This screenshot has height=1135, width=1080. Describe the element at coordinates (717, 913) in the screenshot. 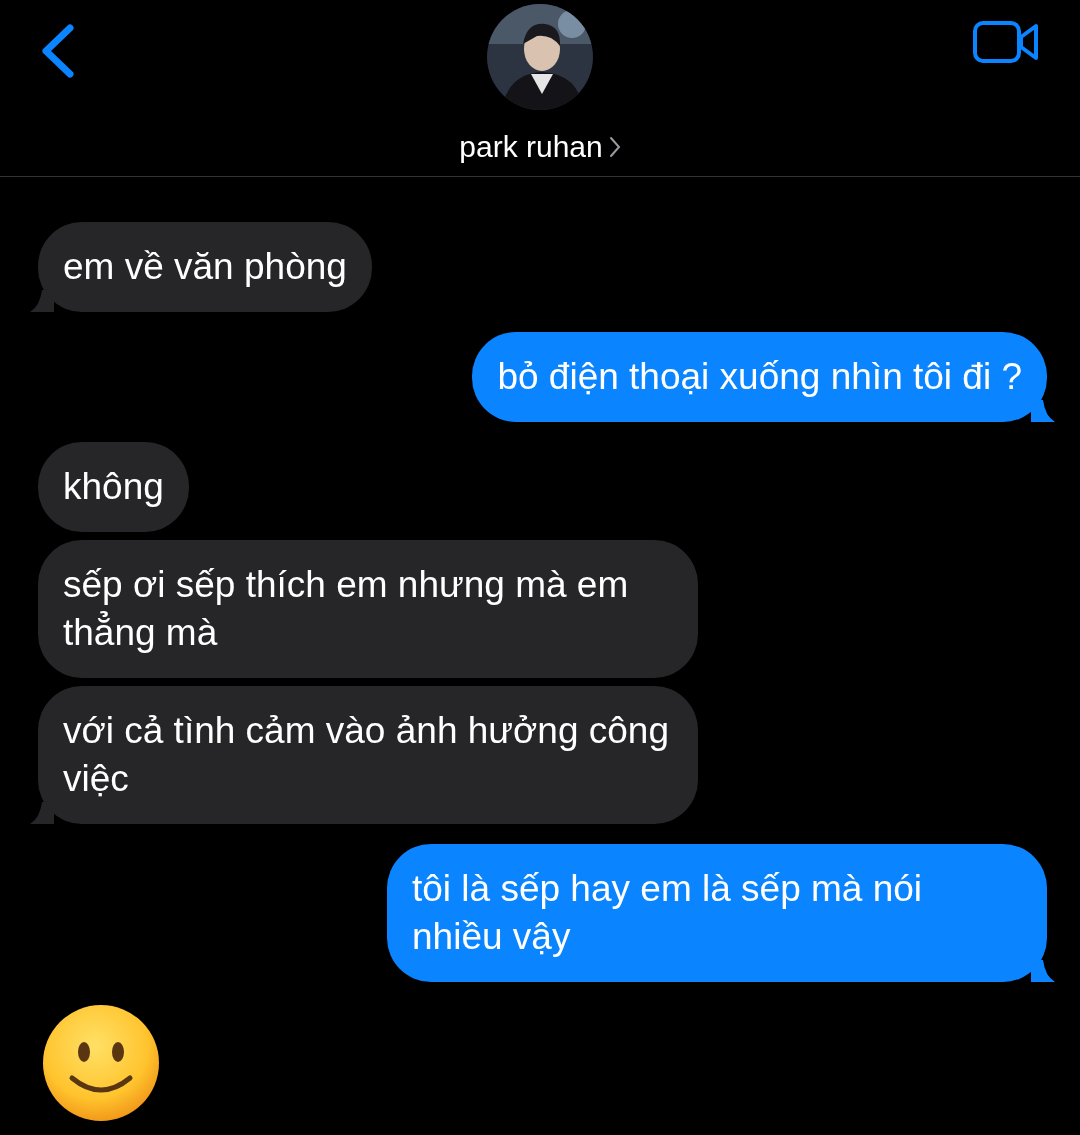

I see `sent-message: tôi là sếp hay em là sếp mà nói nhiều vậy` at that location.